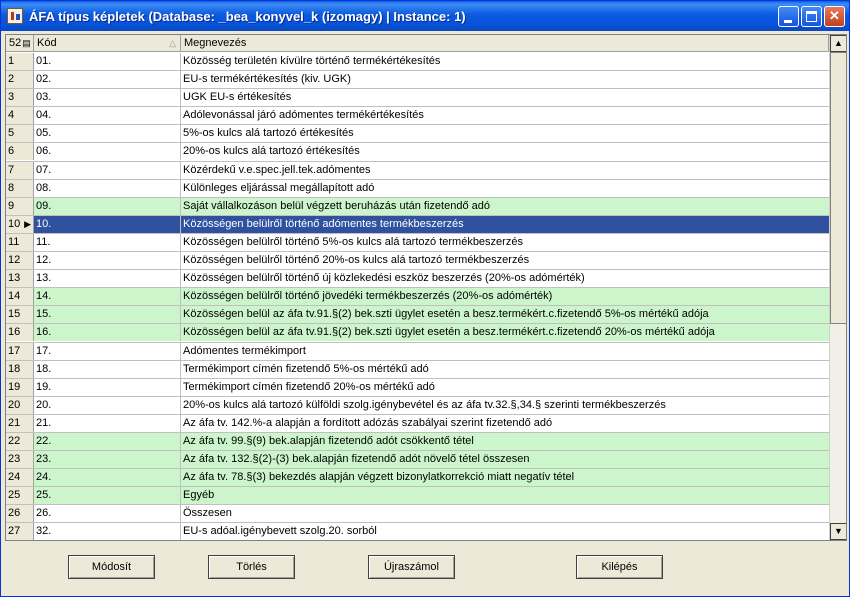  I want to click on cell-name: Különleges eljárással megállapított adó, so click(505, 188).